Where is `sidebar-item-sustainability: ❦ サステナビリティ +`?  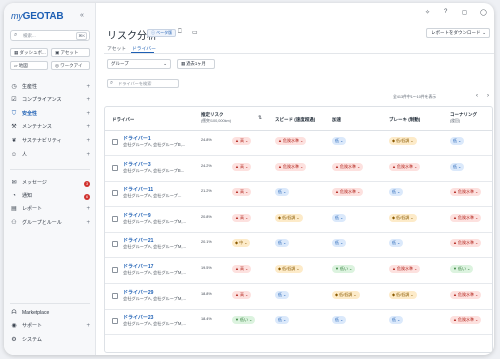
sidebar-item-sustainability: ❦ サステナビリティ + is located at coordinates (51, 141).